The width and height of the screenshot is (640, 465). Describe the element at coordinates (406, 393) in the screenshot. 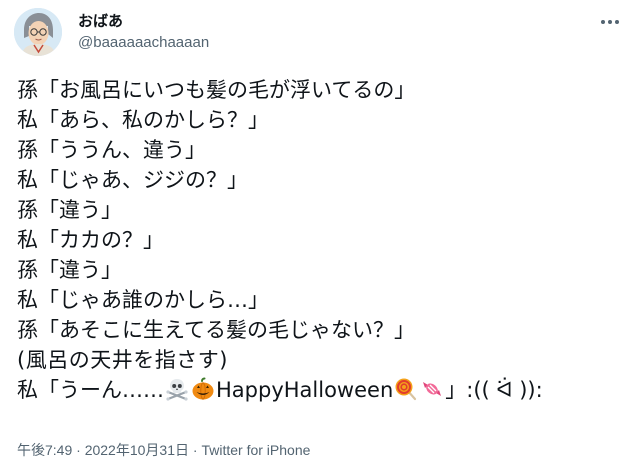

I see `lollipop-icon` at that location.